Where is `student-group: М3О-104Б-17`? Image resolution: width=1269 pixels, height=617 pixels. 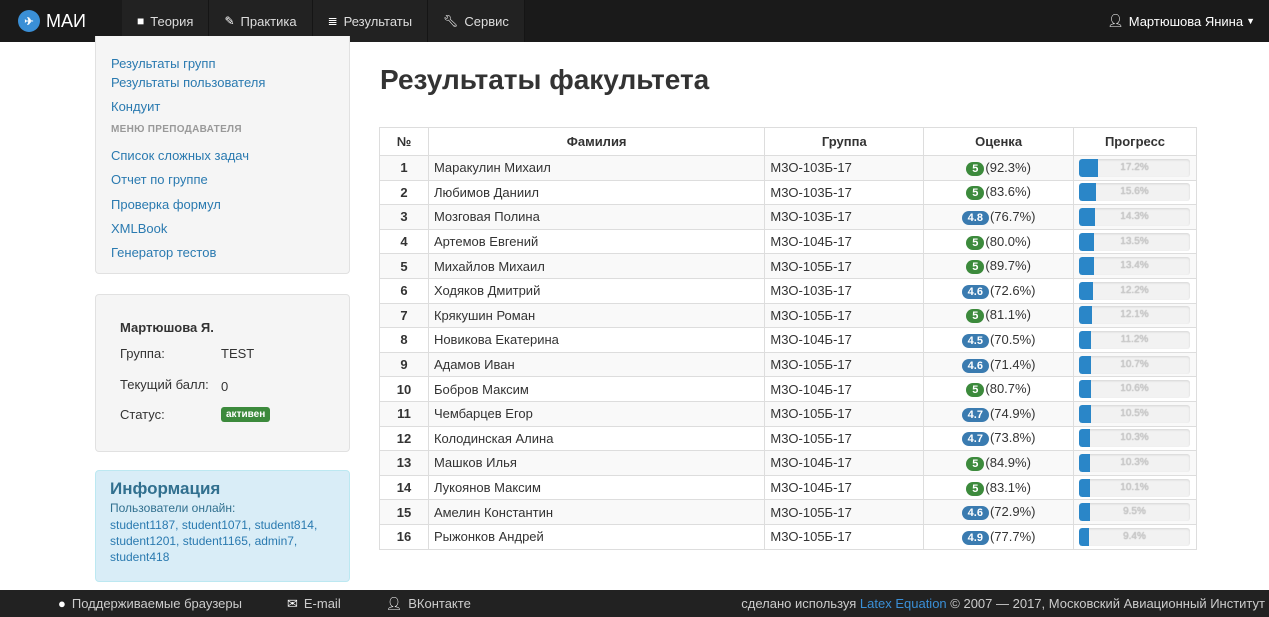 student-group: М3О-104Б-17 is located at coordinates (844, 340).